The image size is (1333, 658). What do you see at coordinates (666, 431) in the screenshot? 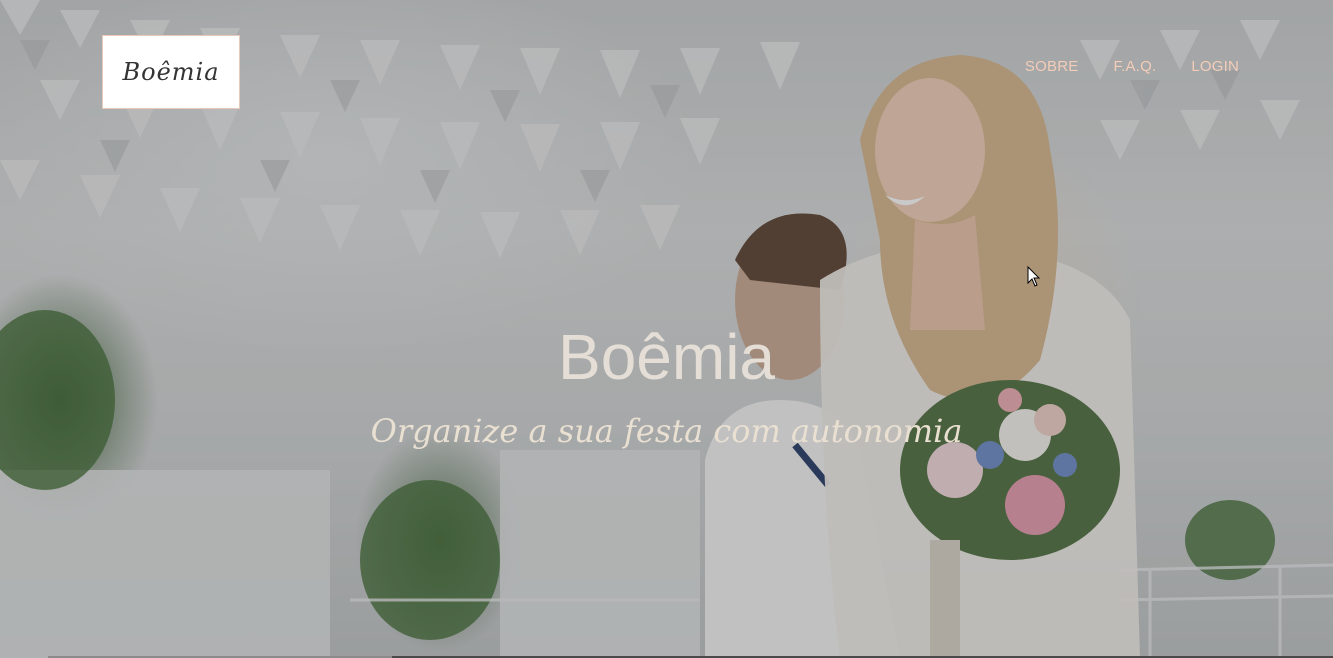
I see `hero-subtitle: Organize a sua festa com autonomia` at bounding box center [666, 431].